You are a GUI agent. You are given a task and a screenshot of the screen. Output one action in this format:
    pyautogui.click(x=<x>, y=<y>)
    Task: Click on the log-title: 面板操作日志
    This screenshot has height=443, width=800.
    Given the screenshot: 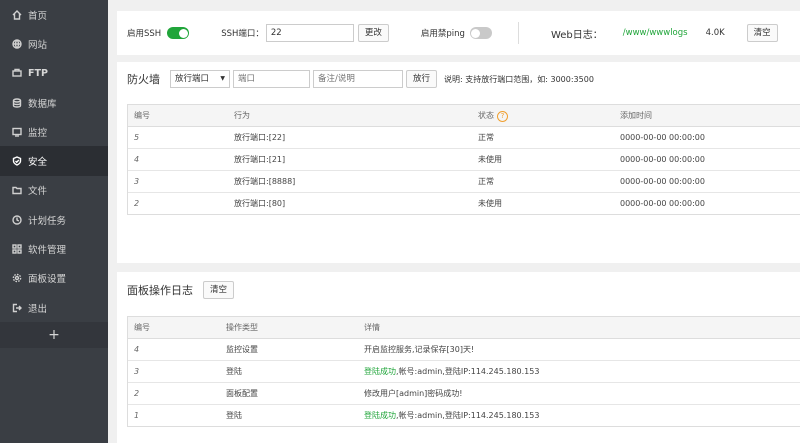 What is the action you would take?
    pyautogui.click(x=160, y=290)
    